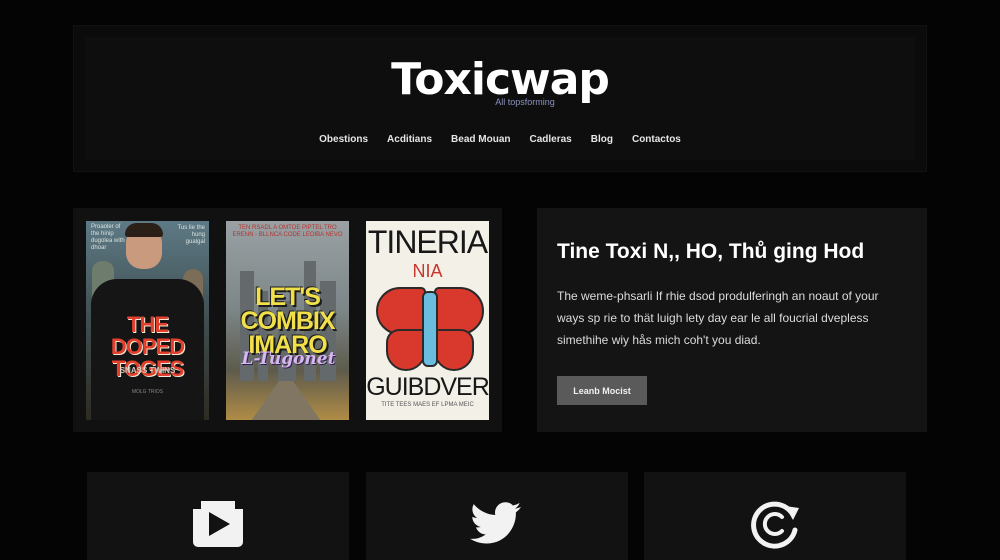  Describe the element at coordinates (495, 523) in the screenshot. I see `twitter-bird-icon` at that location.